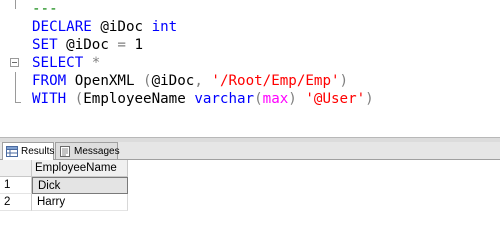 This screenshot has width=500, height=240. I want to click on code-line-1: ---, so click(45, 9).